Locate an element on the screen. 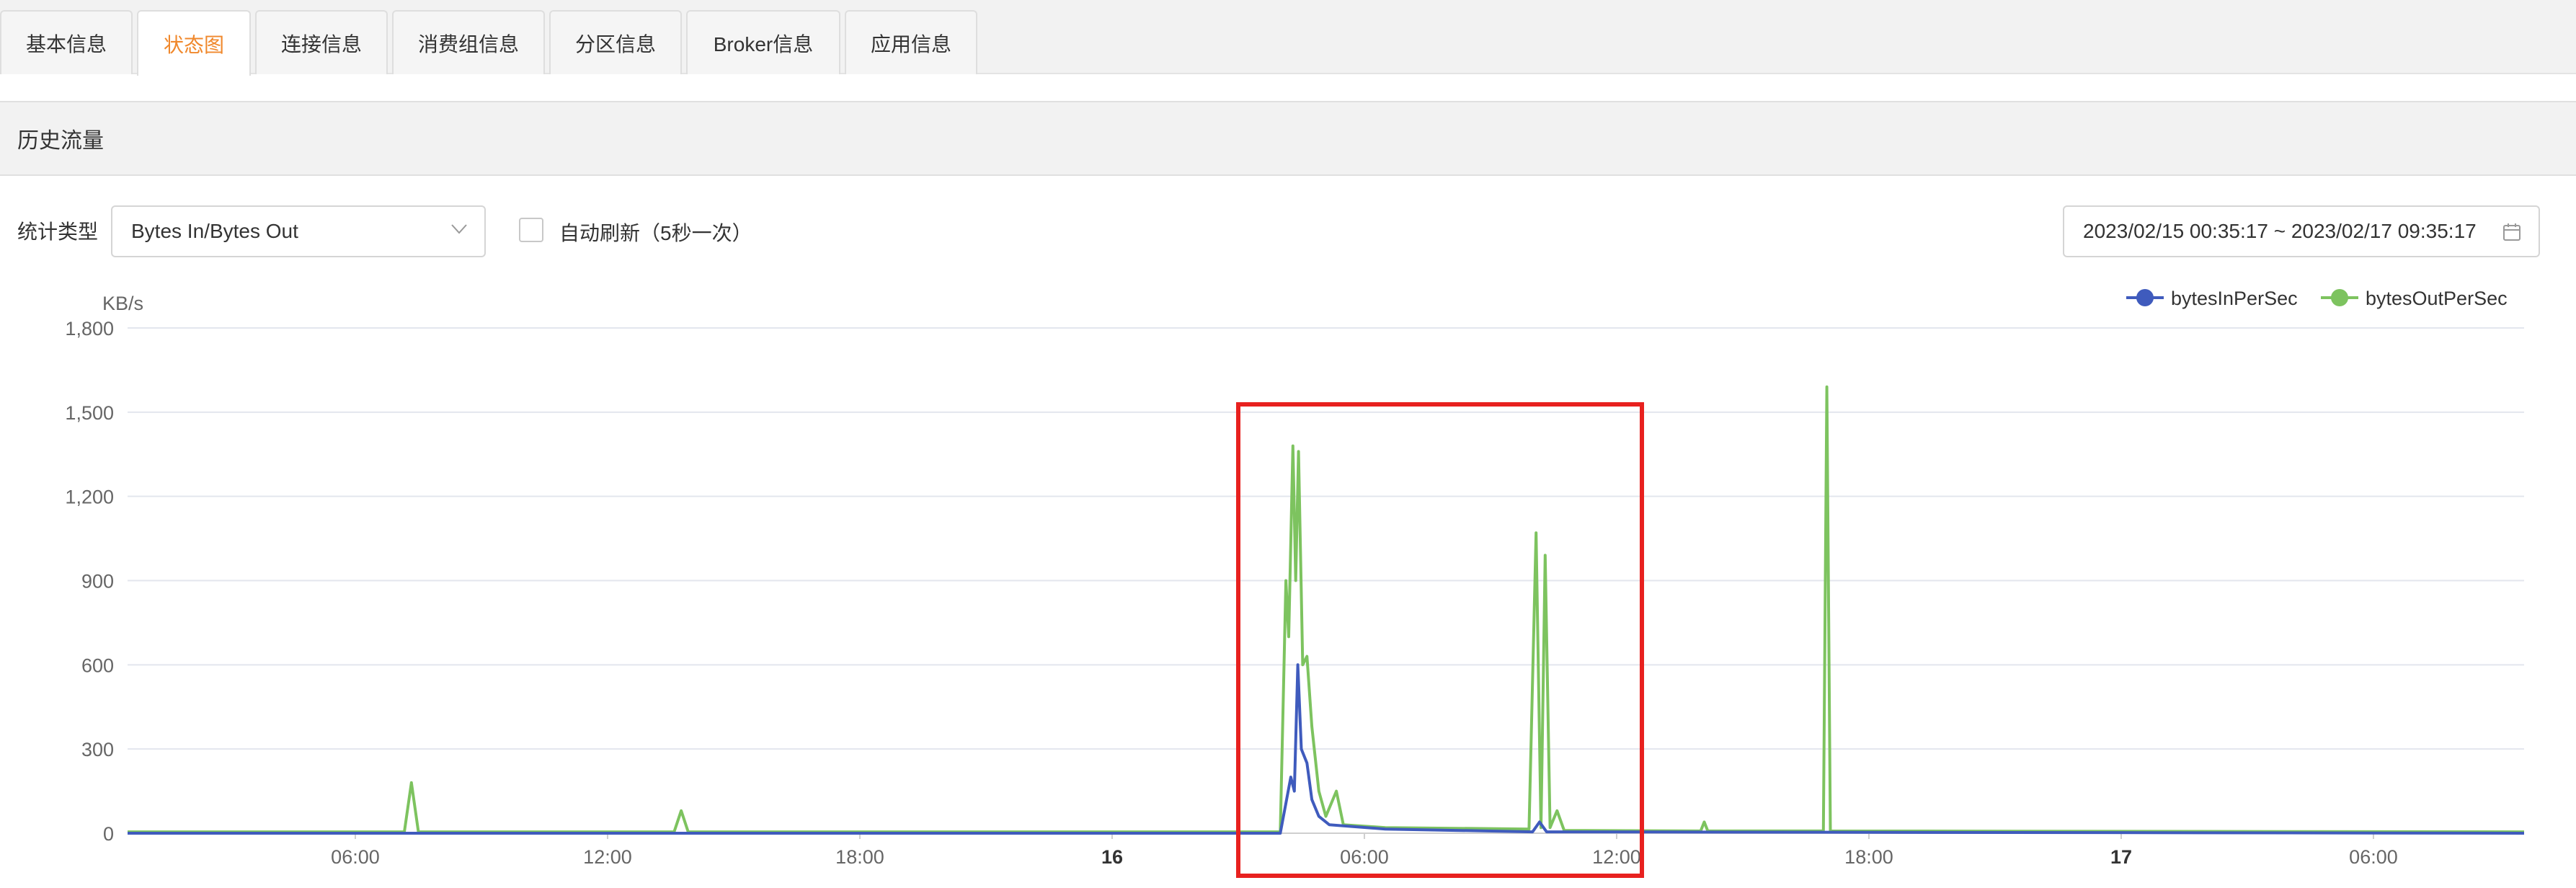  chart-legend: bytesInPerSec bytesOutPerSec is located at coordinates (2317, 298).